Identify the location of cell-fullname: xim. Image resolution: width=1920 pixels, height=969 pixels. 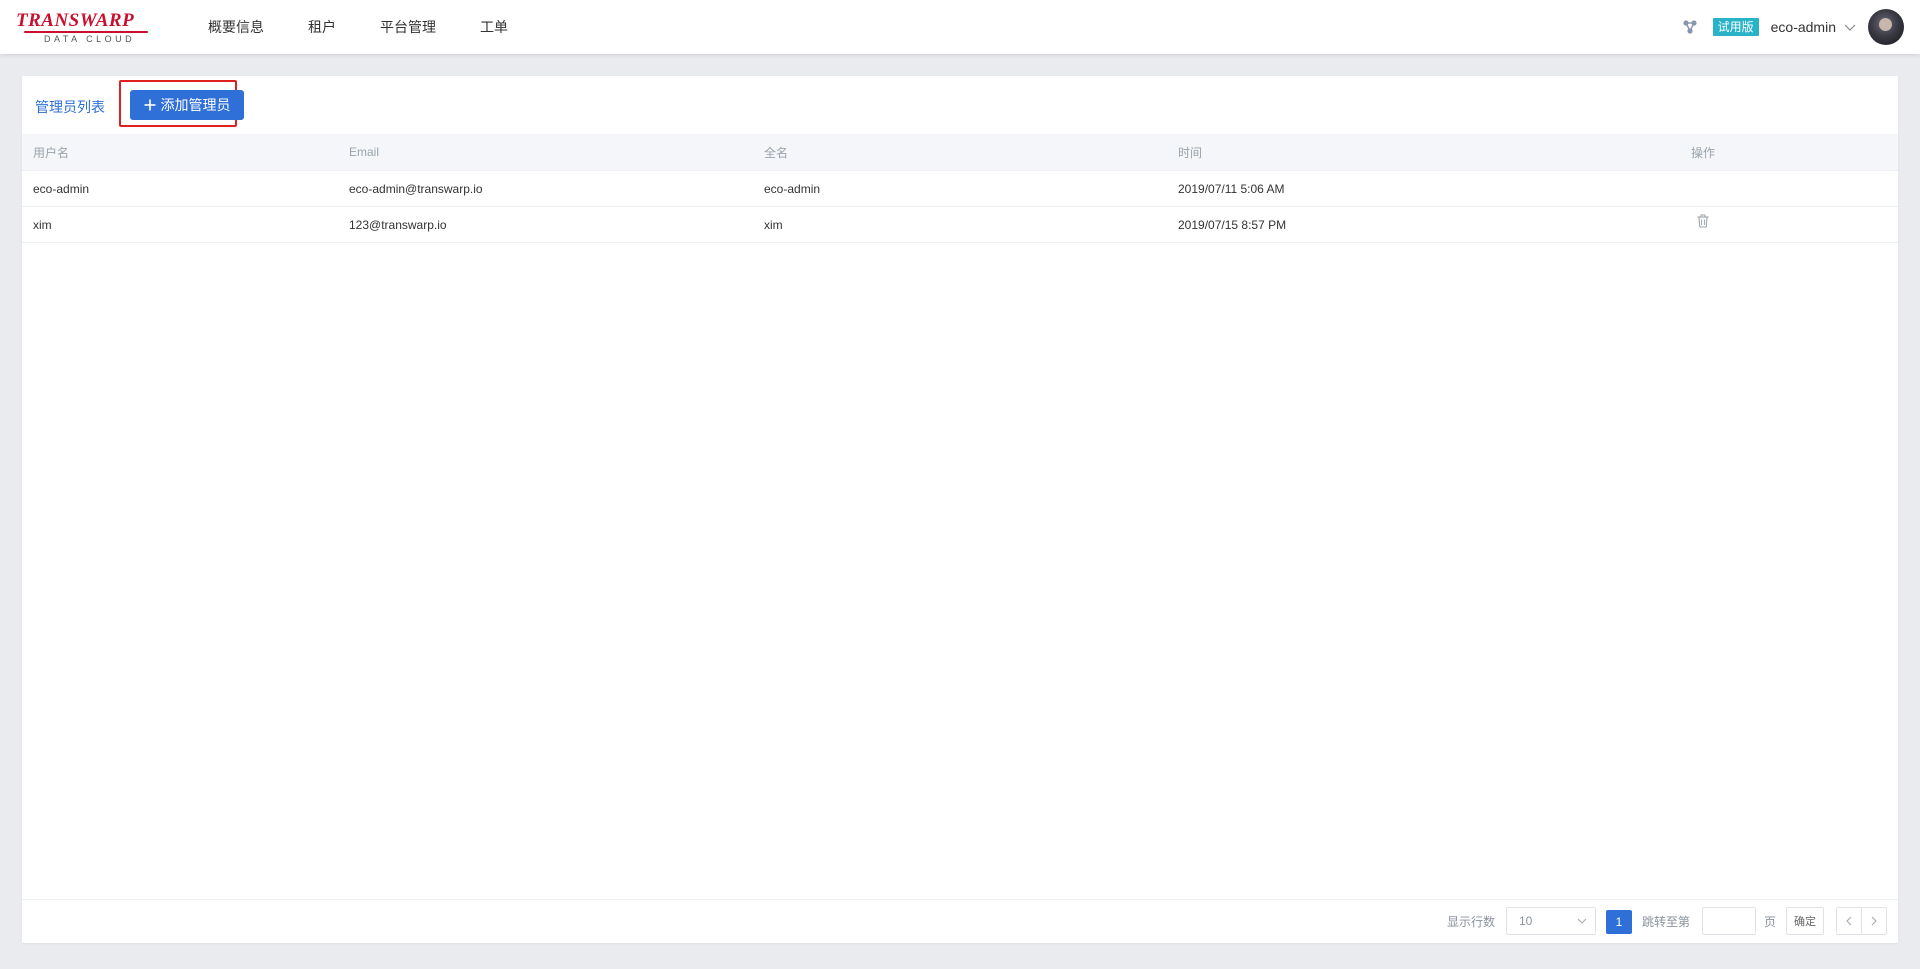
(773, 224).